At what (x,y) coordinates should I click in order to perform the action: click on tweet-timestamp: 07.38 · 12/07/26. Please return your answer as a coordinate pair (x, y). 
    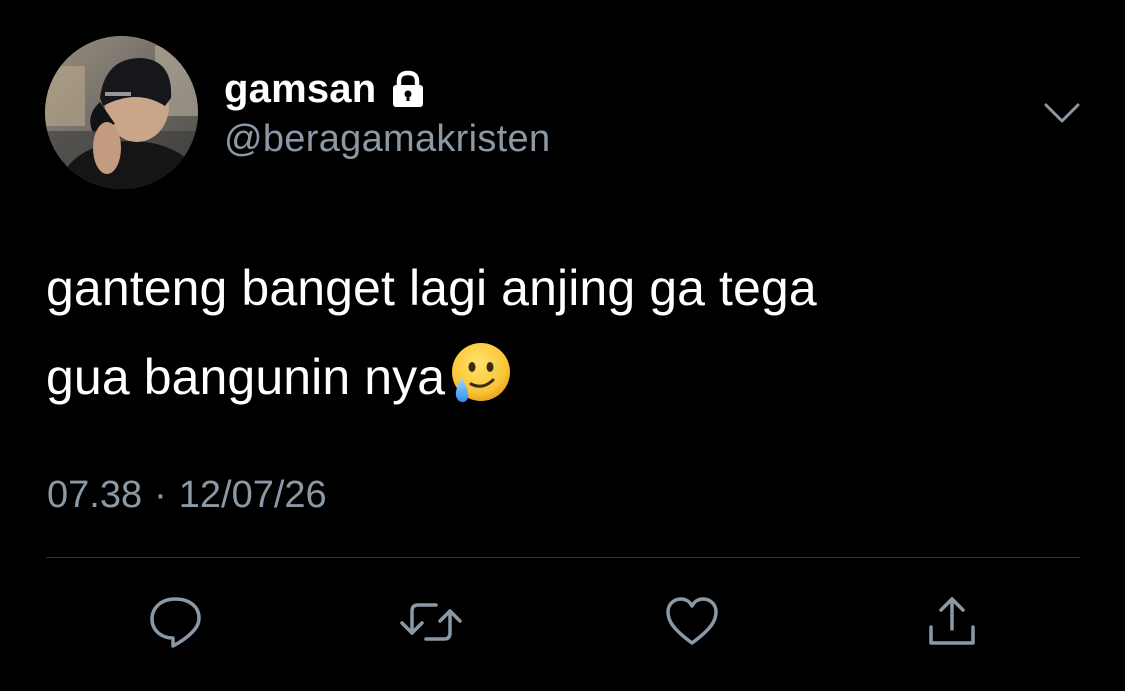
    Looking at the image, I should click on (187, 495).